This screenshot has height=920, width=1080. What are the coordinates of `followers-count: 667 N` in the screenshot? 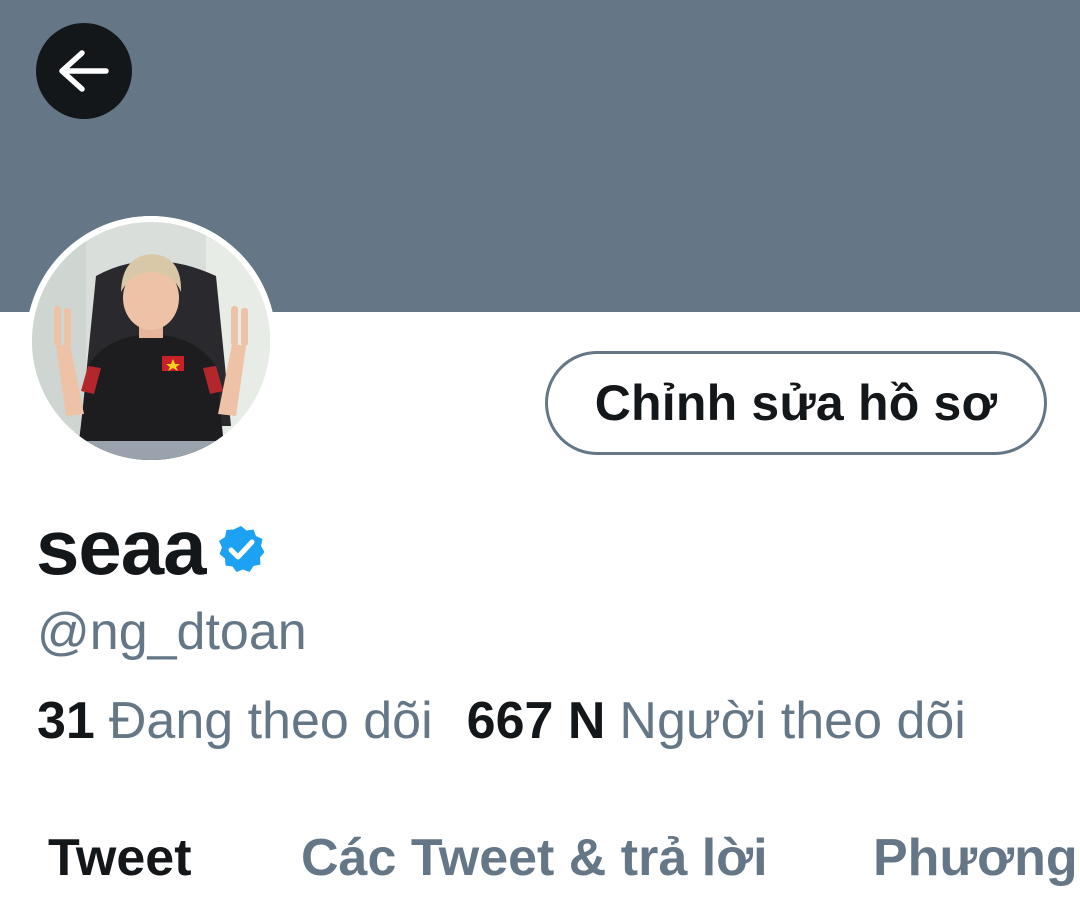 It's located at (536, 721).